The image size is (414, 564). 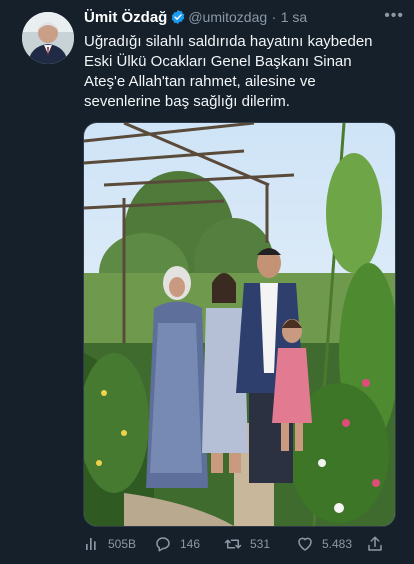 I want to click on like-count: 5.483, so click(x=337, y=544).